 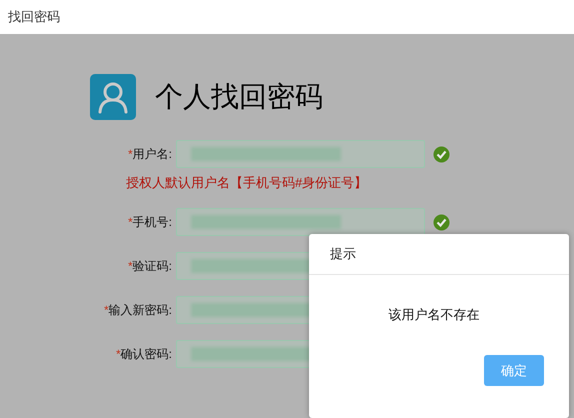 What do you see at coordinates (113, 97) in the screenshot?
I see `user-icon` at bounding box center [113, 97].